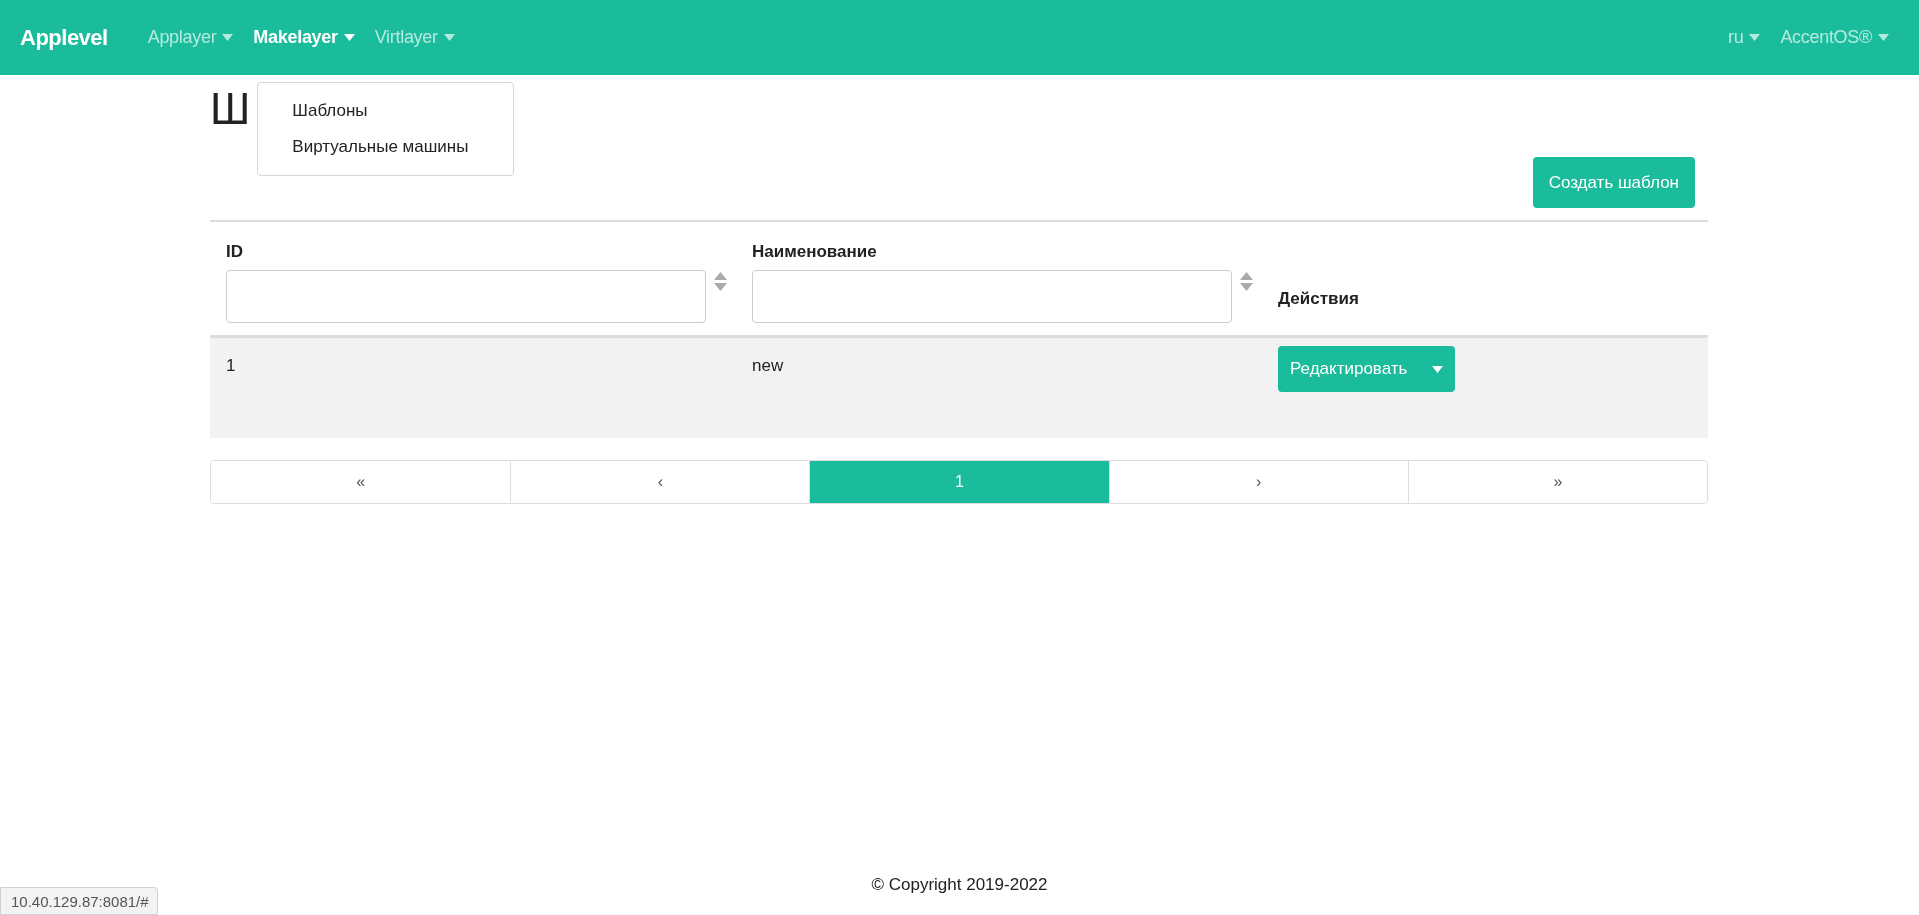 This screenshot has width=1919, height=915. What do you see at coordinates (959, 482) in the screenshot?
I see `page-link: 1` at bounding box center [959, 482].